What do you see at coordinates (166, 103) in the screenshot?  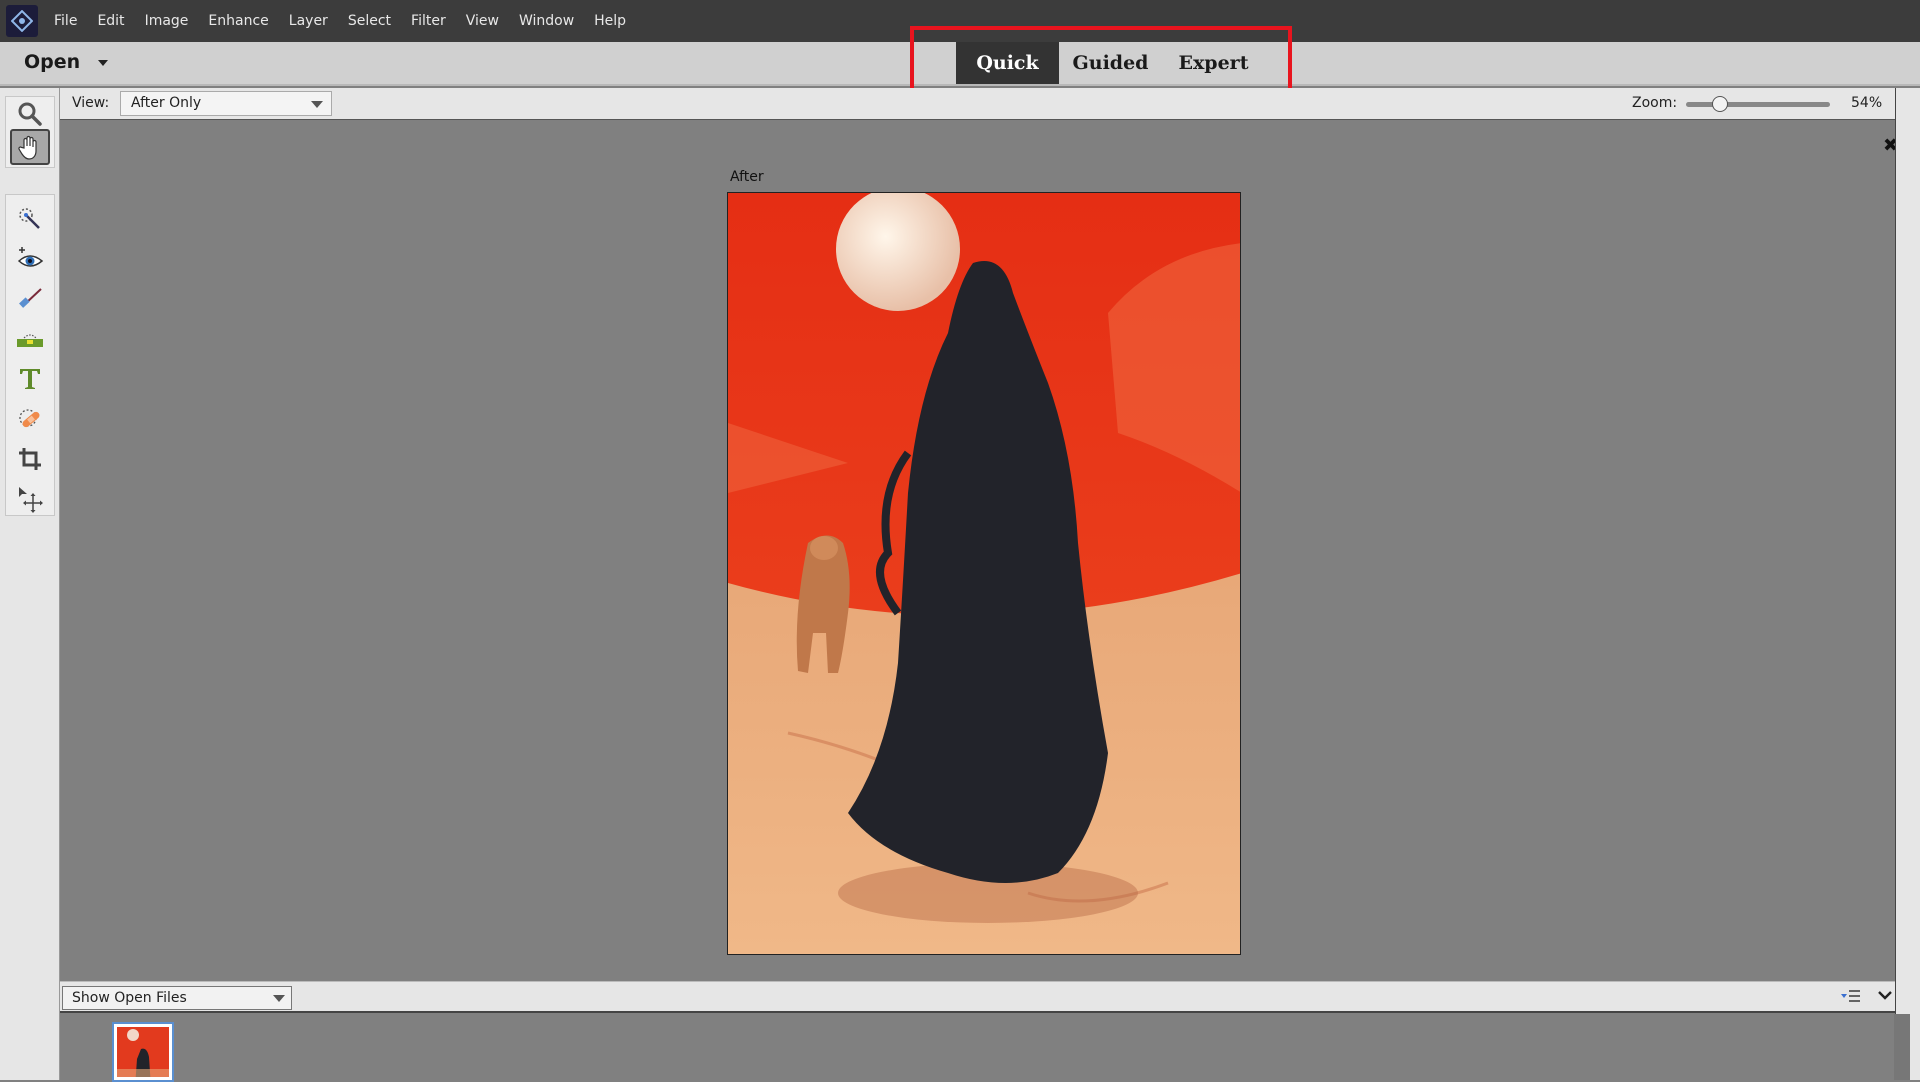 I see `view-select-value: After Only` at bounding box center [166, 103].